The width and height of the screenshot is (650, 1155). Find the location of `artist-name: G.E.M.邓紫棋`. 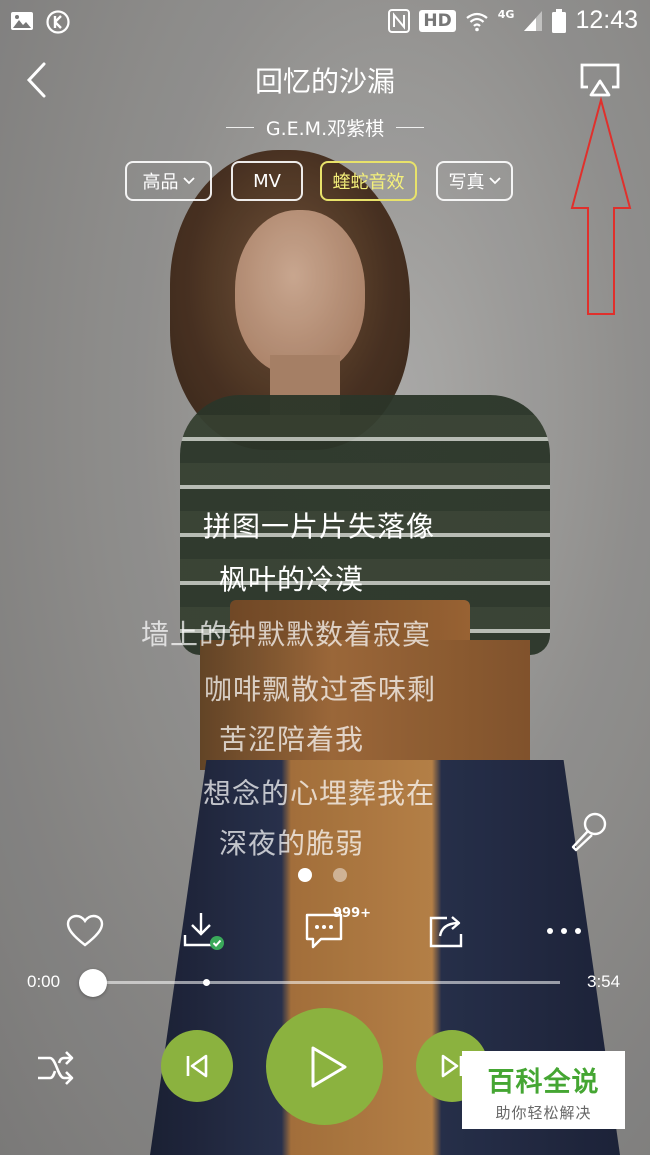

artist-name: G.E.M.邓紫棋 is located at coordinates (325, 127).